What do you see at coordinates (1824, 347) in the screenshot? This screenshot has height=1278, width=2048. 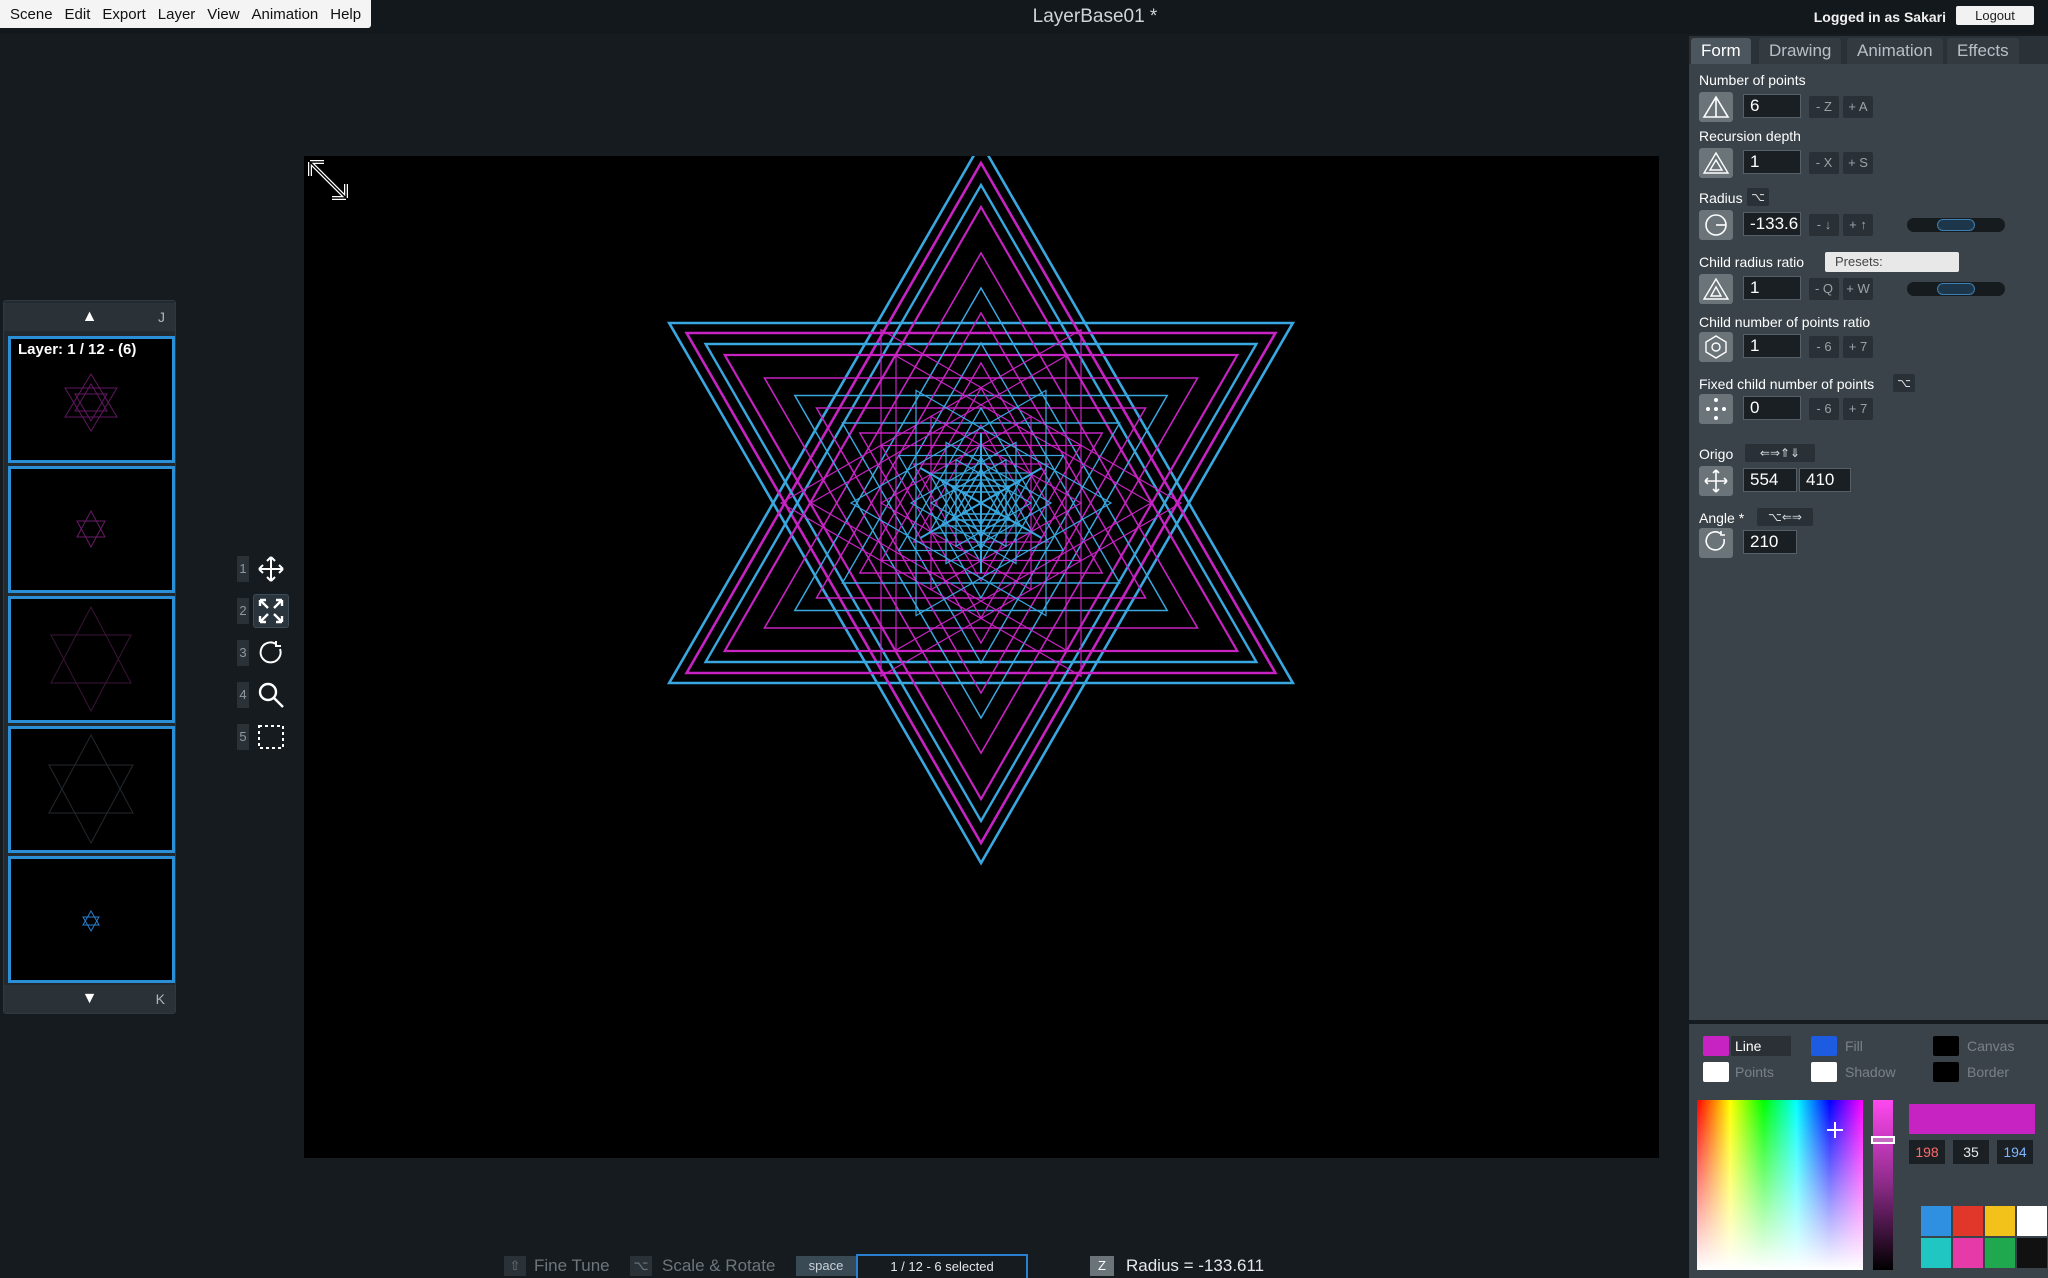 I see `child-points-decrement: - 6` at bounding box center [1824, 347].